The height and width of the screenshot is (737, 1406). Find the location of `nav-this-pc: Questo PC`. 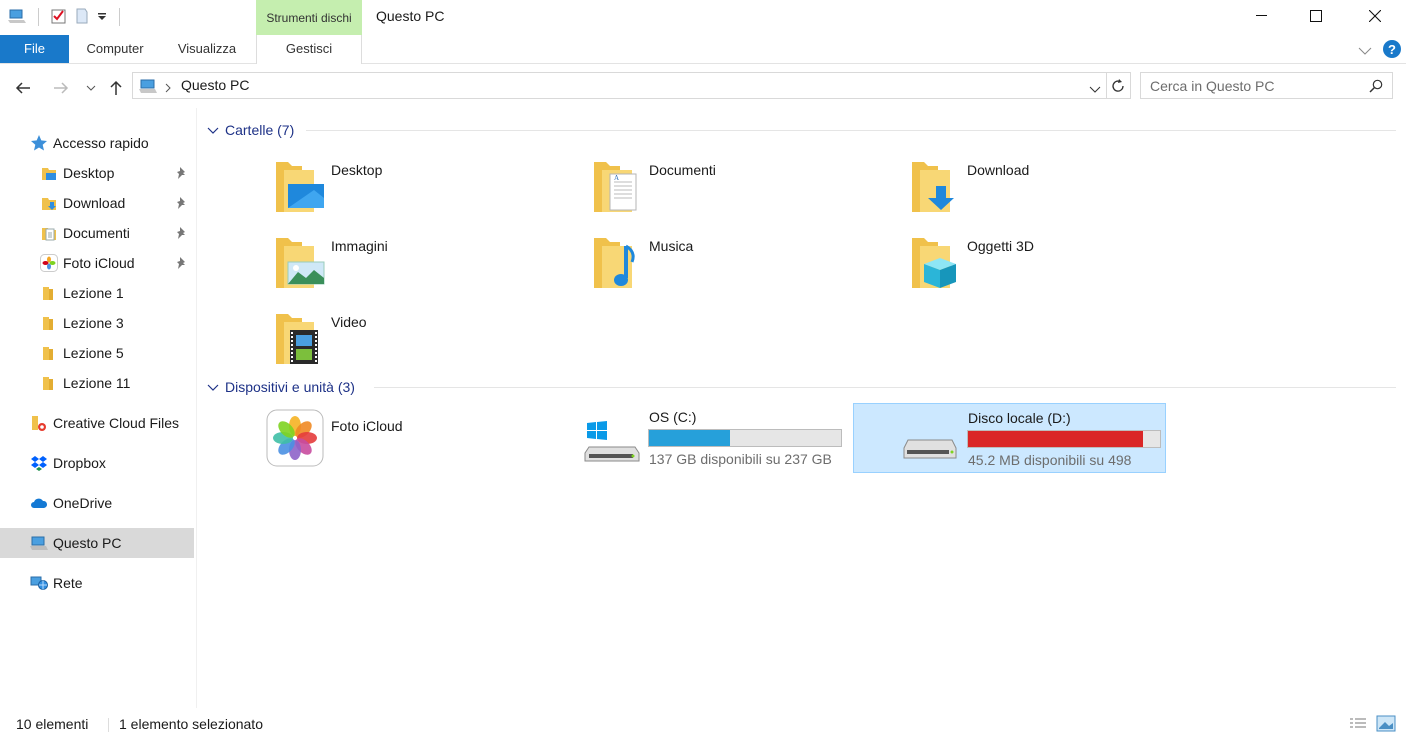

nav-this-pc: Questo PC is located at coordinates (97, 543).